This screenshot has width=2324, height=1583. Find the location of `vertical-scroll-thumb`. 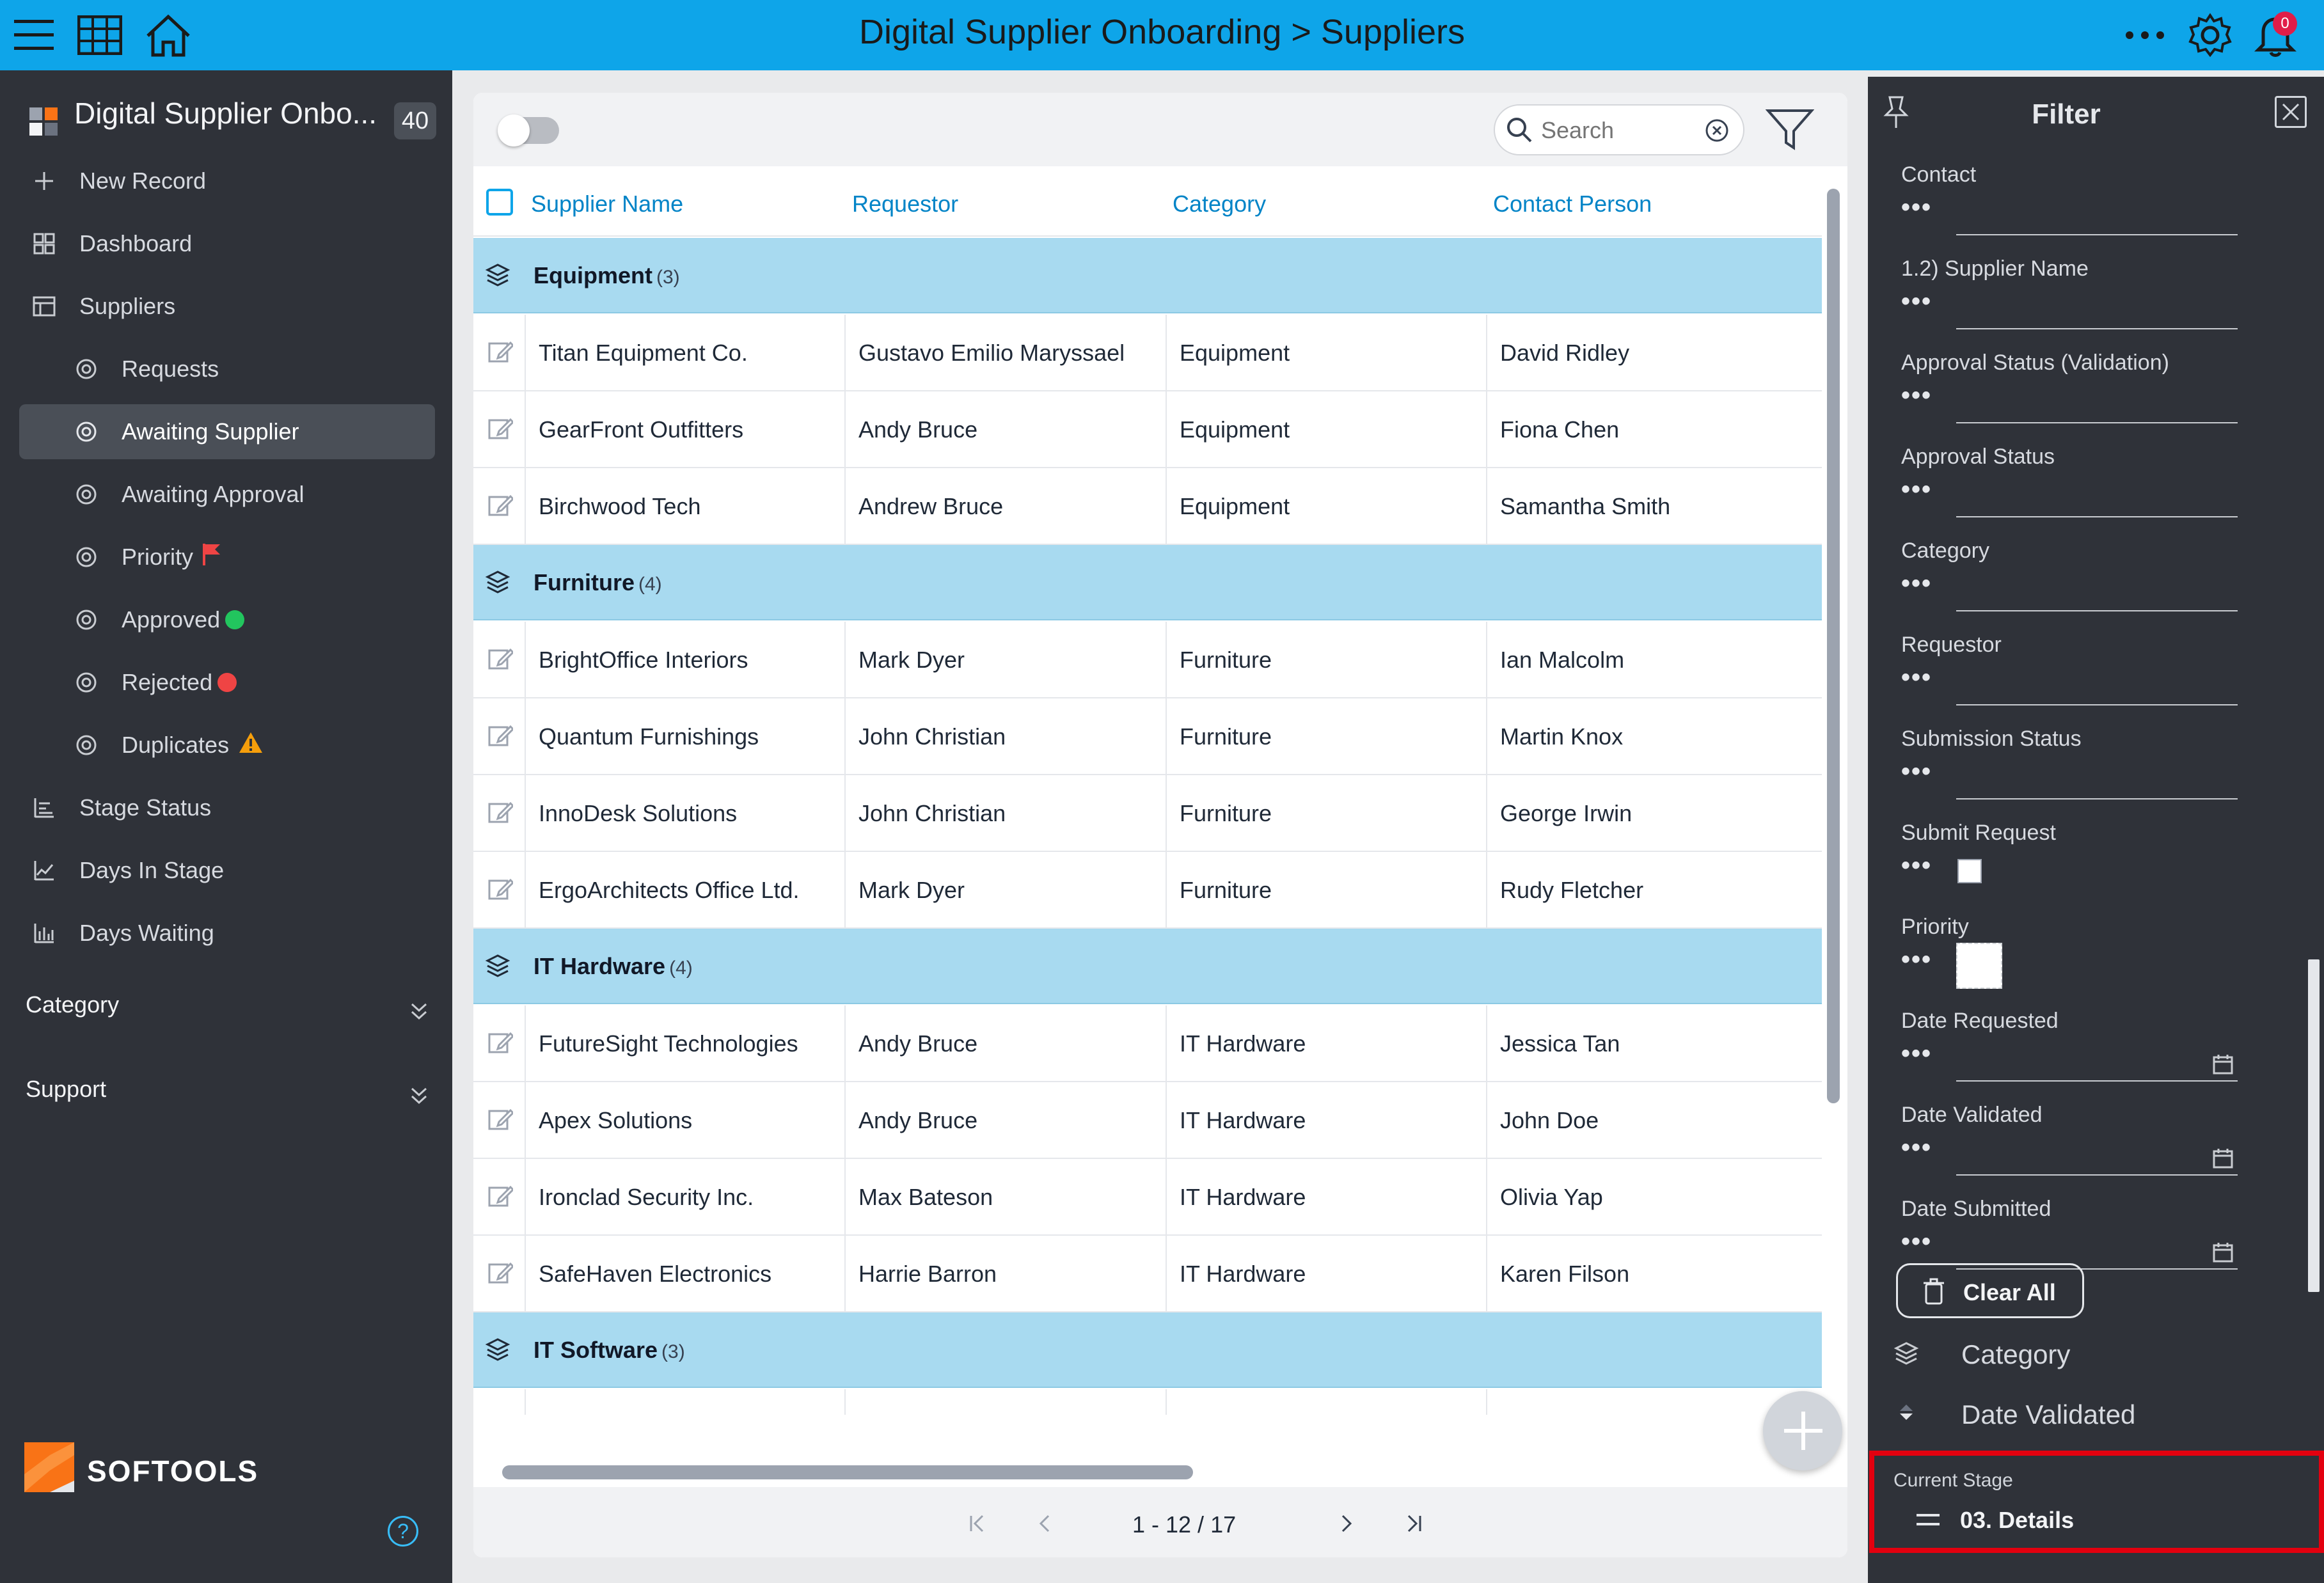

vertical-scroll-thumb is located at coordinates (1833, 646).